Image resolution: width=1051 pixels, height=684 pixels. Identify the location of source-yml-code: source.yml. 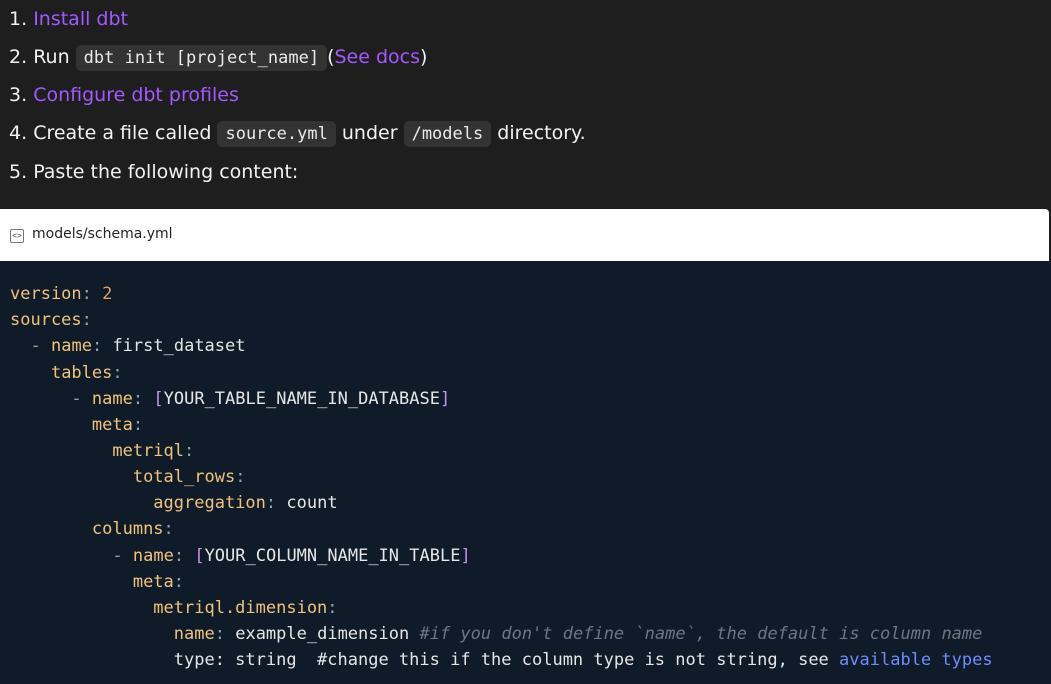
(276, 134).